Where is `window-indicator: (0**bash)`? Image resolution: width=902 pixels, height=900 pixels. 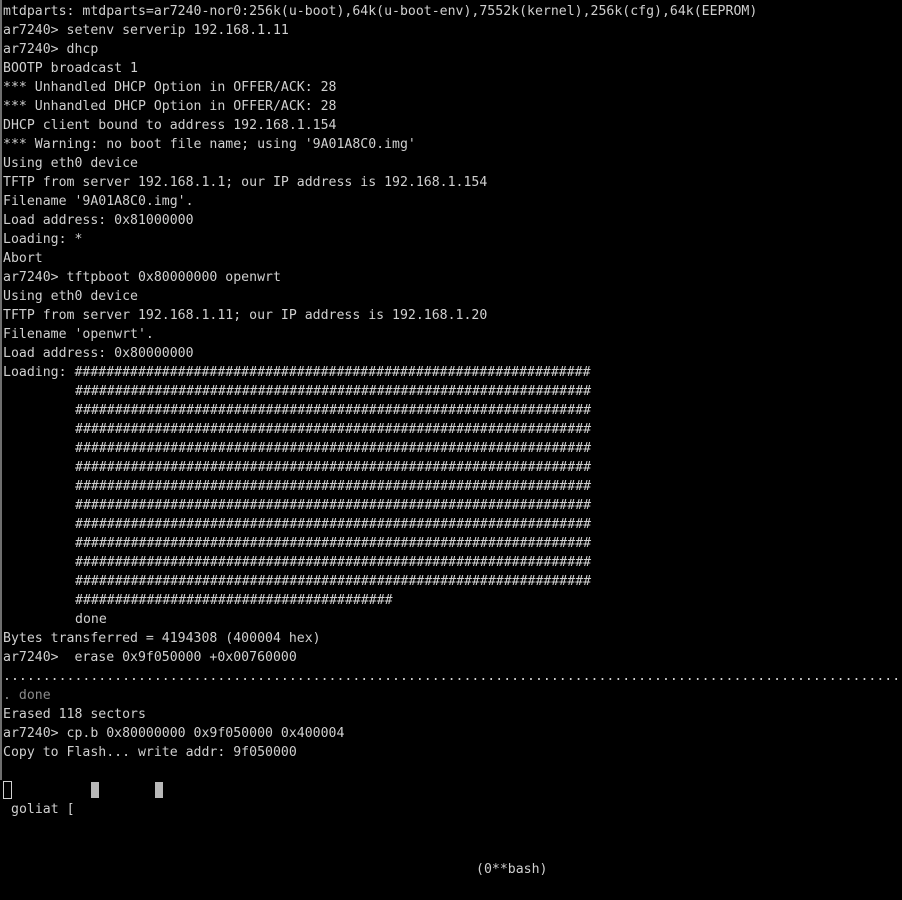
window-indicator: (0**bash) is located at coordinates (511, 870).